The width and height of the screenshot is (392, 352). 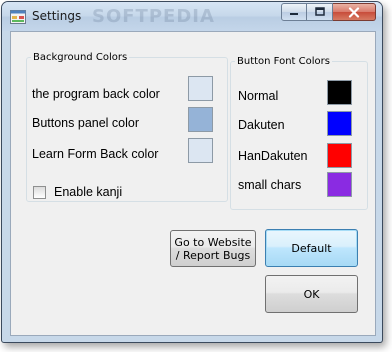 What do you see at coordinates (339, 184) in the screenshot?
I see `small-chars-color-swatch` at bounding box center [339, 184].